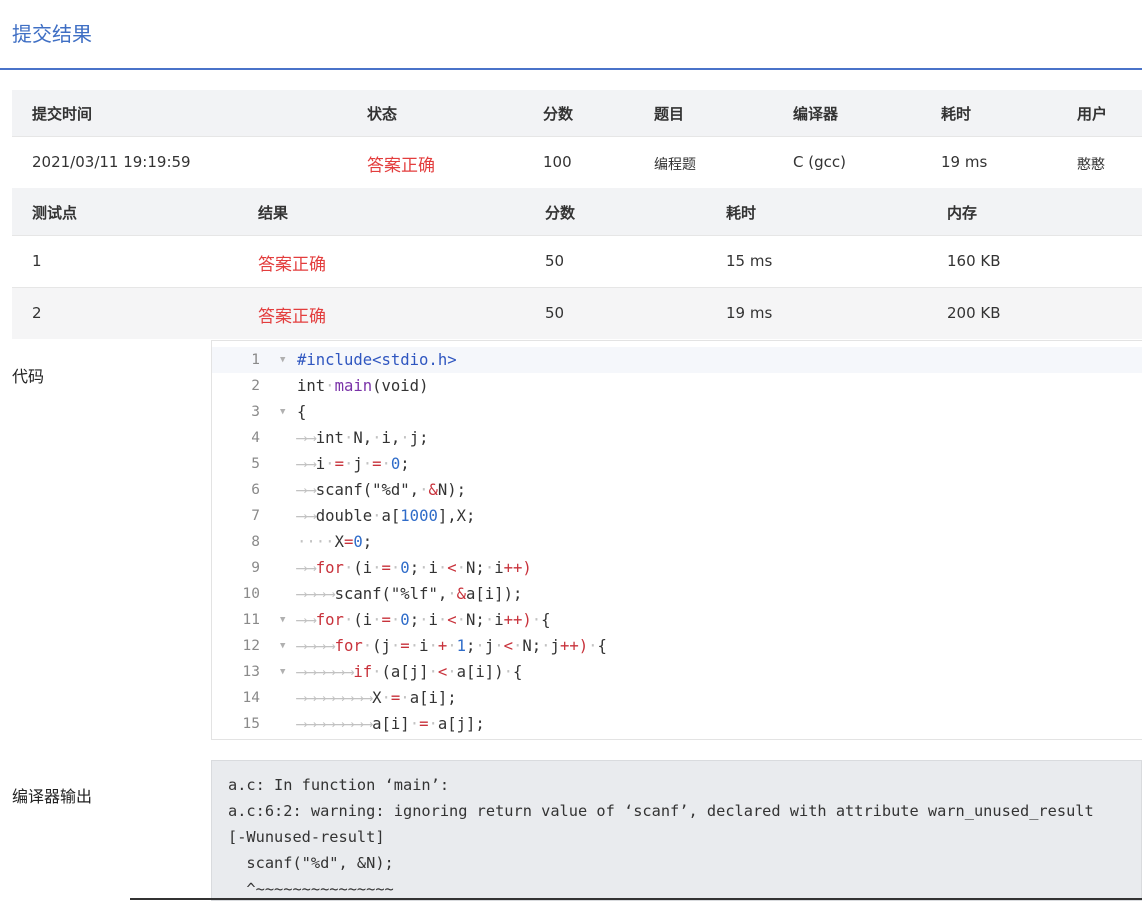 This screenshot has width=1142, height=901. What do you see at coordinates (677, 724) in the screenshot?
I see `code-line: 15 ⟶⟶⟶⟶⟶⟶⟶⟶a[i]·=·a[j];` at bounding box center [677, 724].